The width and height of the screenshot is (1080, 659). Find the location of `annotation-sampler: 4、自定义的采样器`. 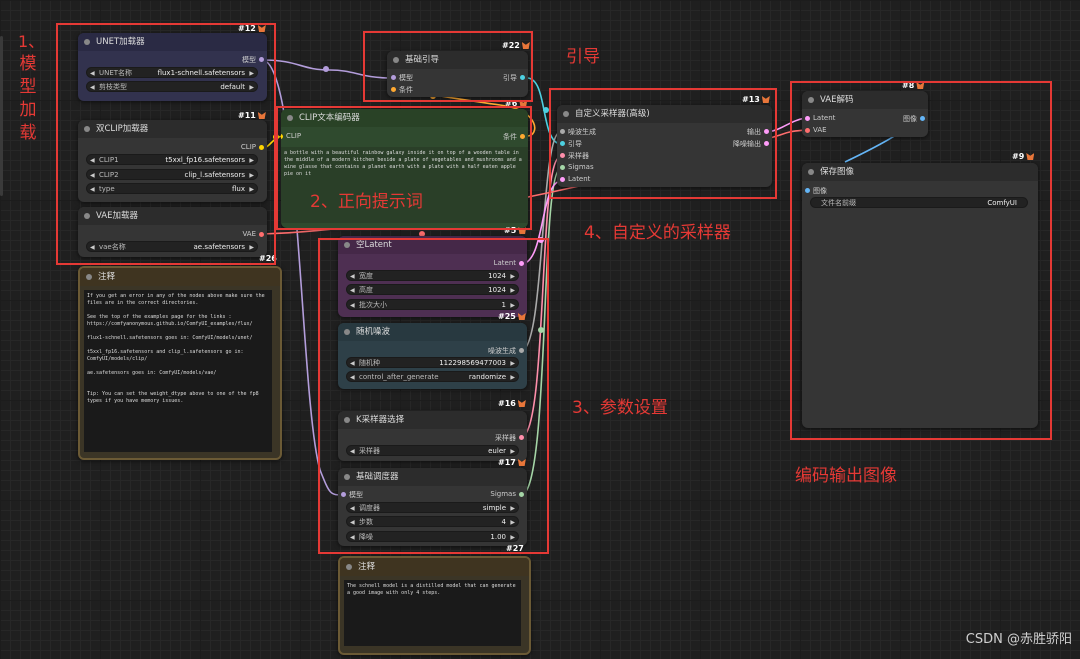

annotation-sampler: 4、自定义的采样器 is located at coordinates (657, 233).